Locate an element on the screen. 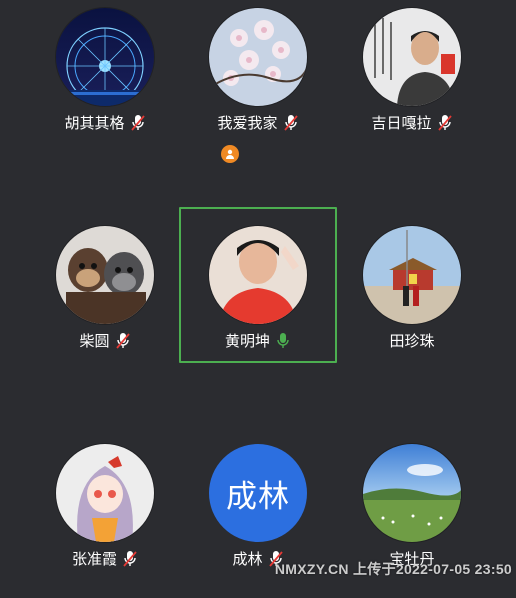 Image resolution: width=516 pixels, height=598 pixels. participant-tile-5: 黄明坤 is located at coordinates (258, 303).